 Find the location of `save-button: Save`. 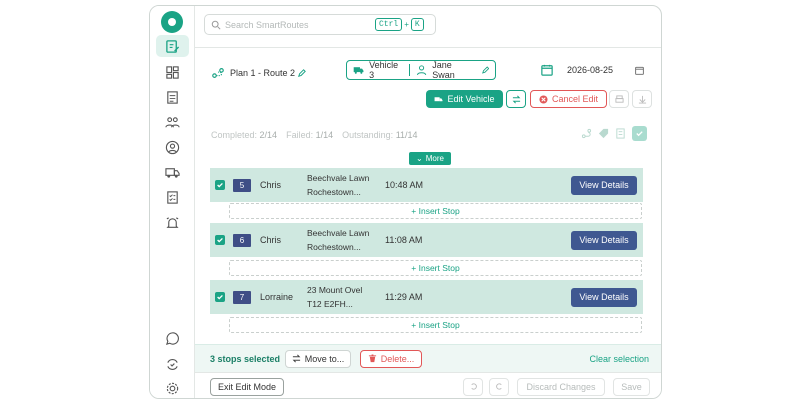

save-button: Save is located at coordinates (631, 386).